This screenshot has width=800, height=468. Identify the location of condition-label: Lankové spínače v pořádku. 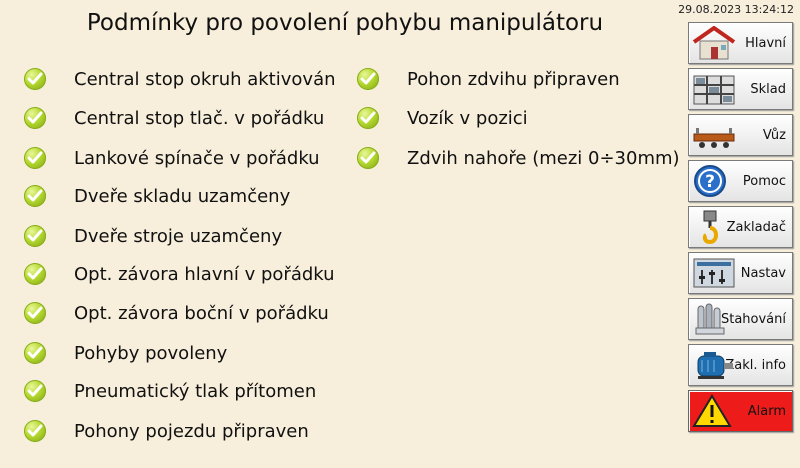
(197, 158).